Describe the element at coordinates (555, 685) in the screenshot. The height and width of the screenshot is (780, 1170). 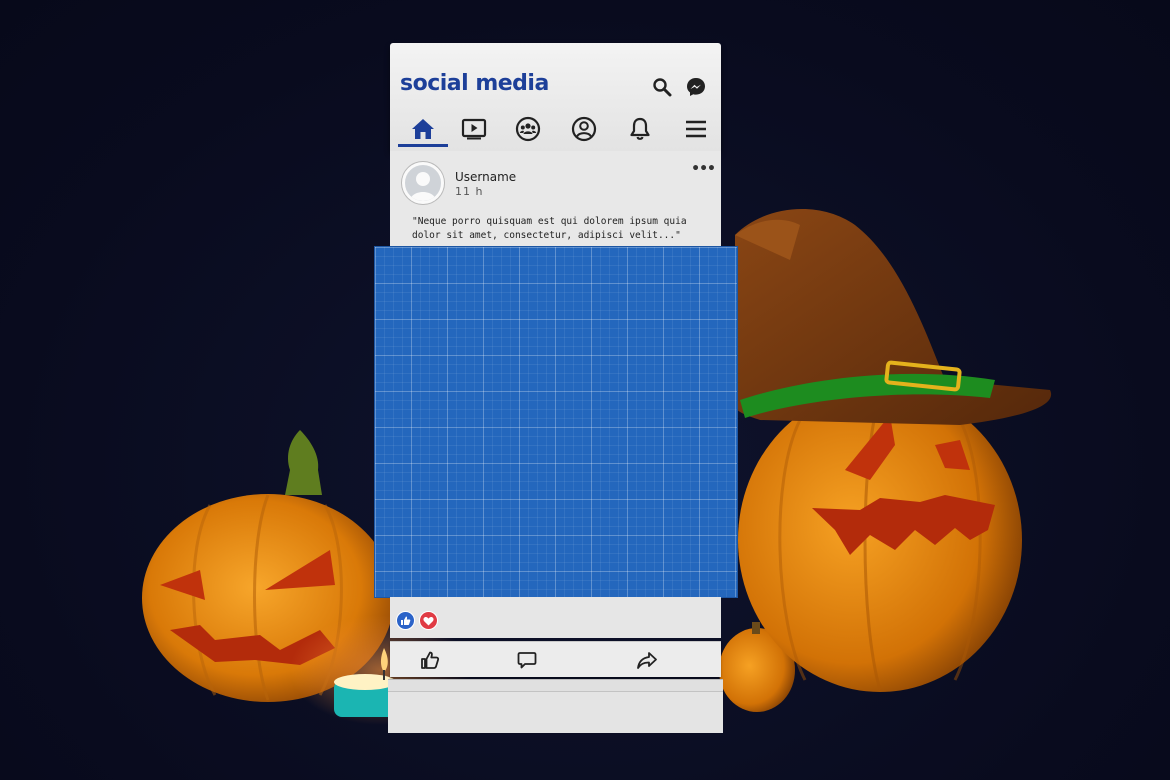
I see `card-base-top` at that location.